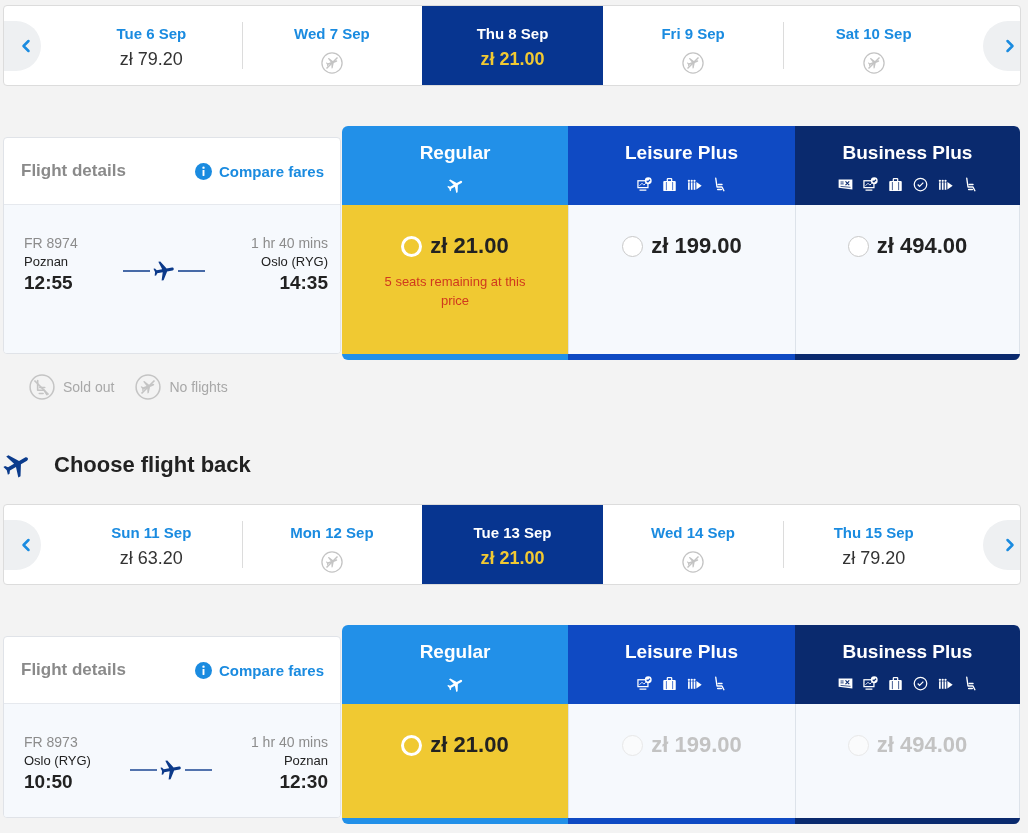 The width and height of the screenshot is (1028, 833). I want to click on date-tab: Thu 8 Sep zł 21.00, so click(512, 45).